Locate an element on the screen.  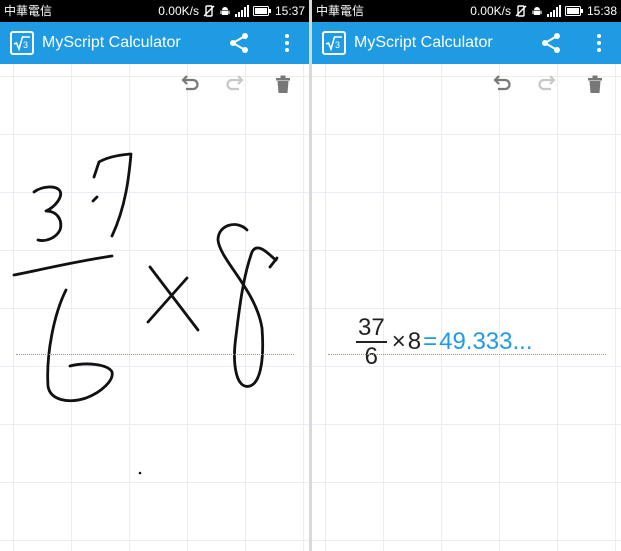
redo-icon is located at coordinates (547, 83).